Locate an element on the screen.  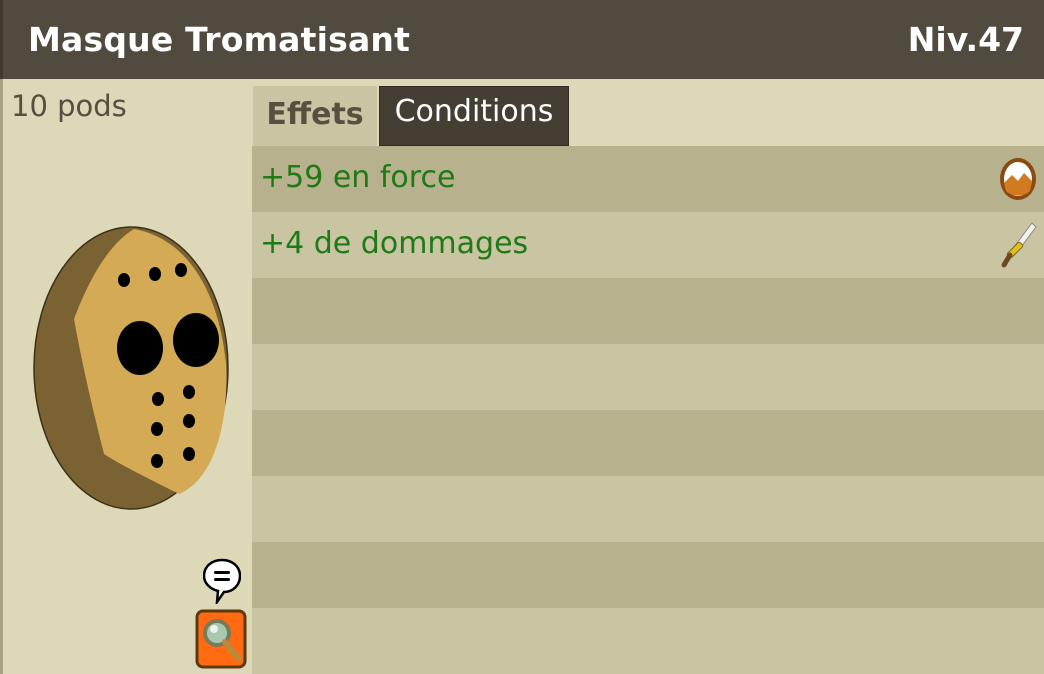
item-level: Niv.47 is located at coordinates (965, 39).